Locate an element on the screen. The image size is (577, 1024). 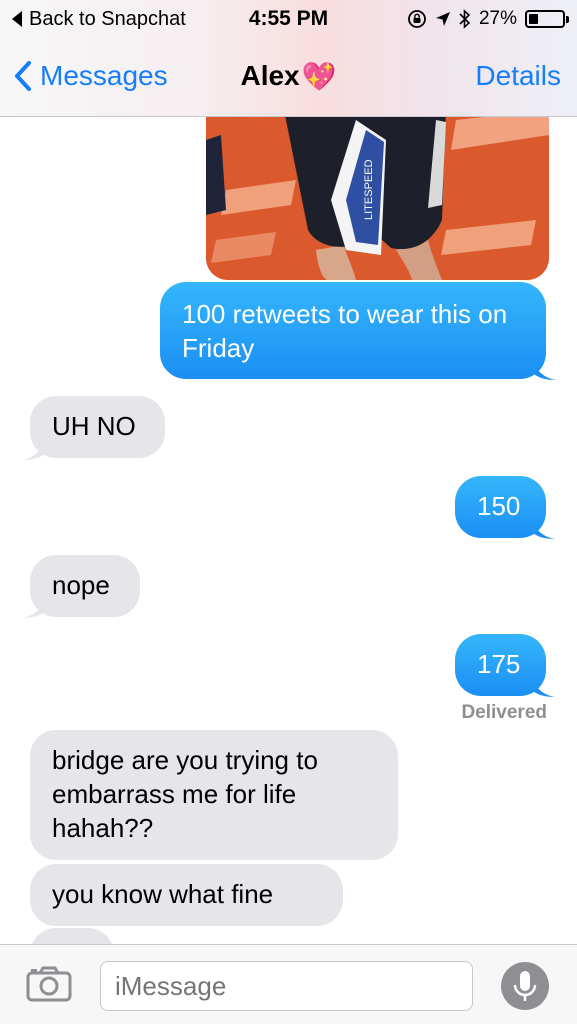
message-bubble-incoming: UH NO is located at coordinates (97, 427).